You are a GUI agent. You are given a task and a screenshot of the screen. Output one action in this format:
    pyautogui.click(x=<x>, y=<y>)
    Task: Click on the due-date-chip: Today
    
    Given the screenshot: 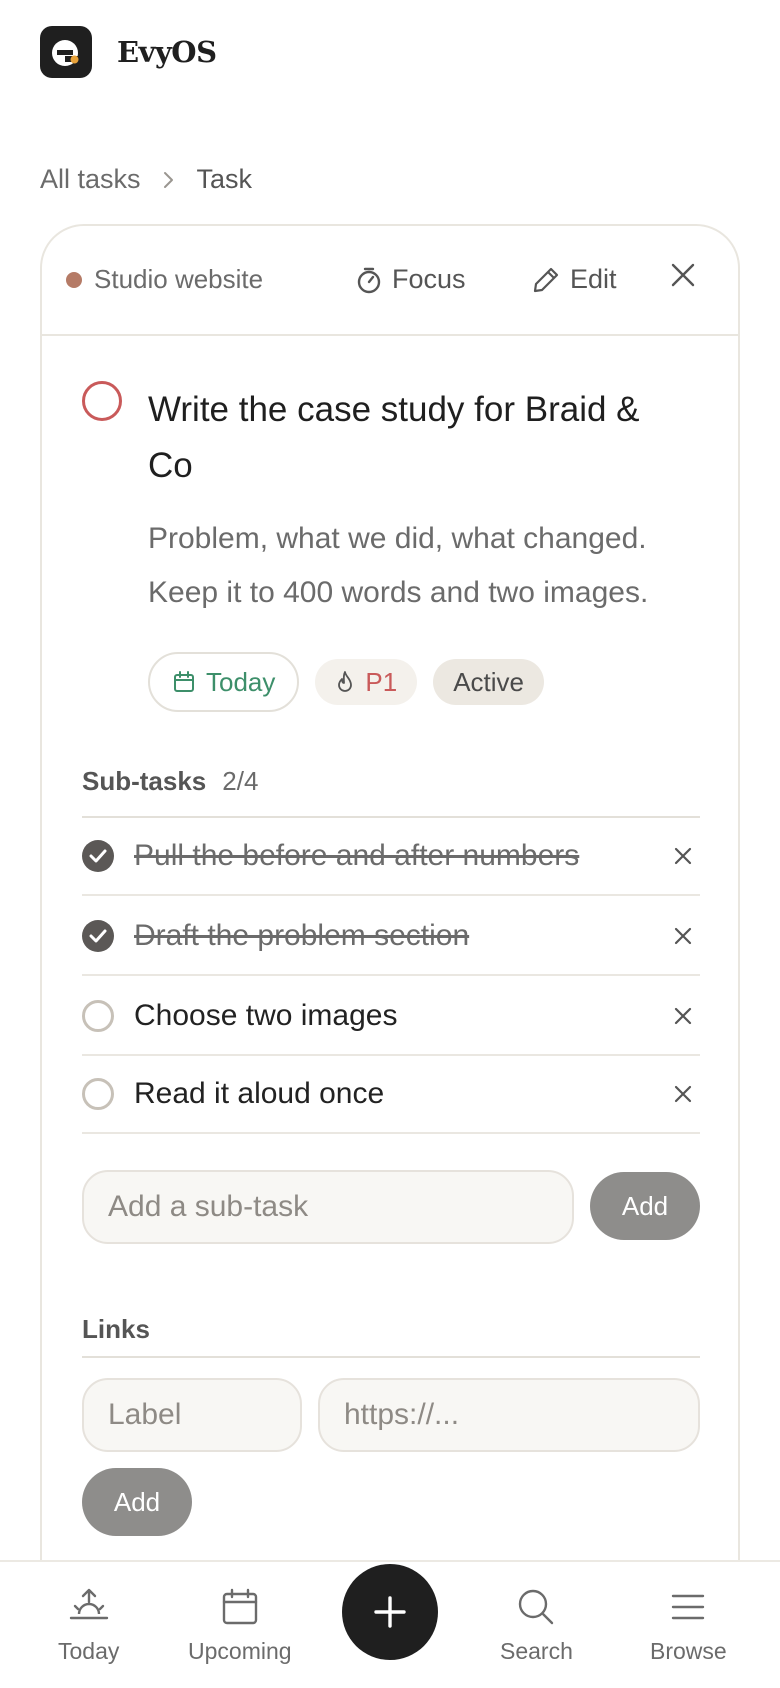 What is the action you would take?
    pyautogui.click(x=224, y=682)
    